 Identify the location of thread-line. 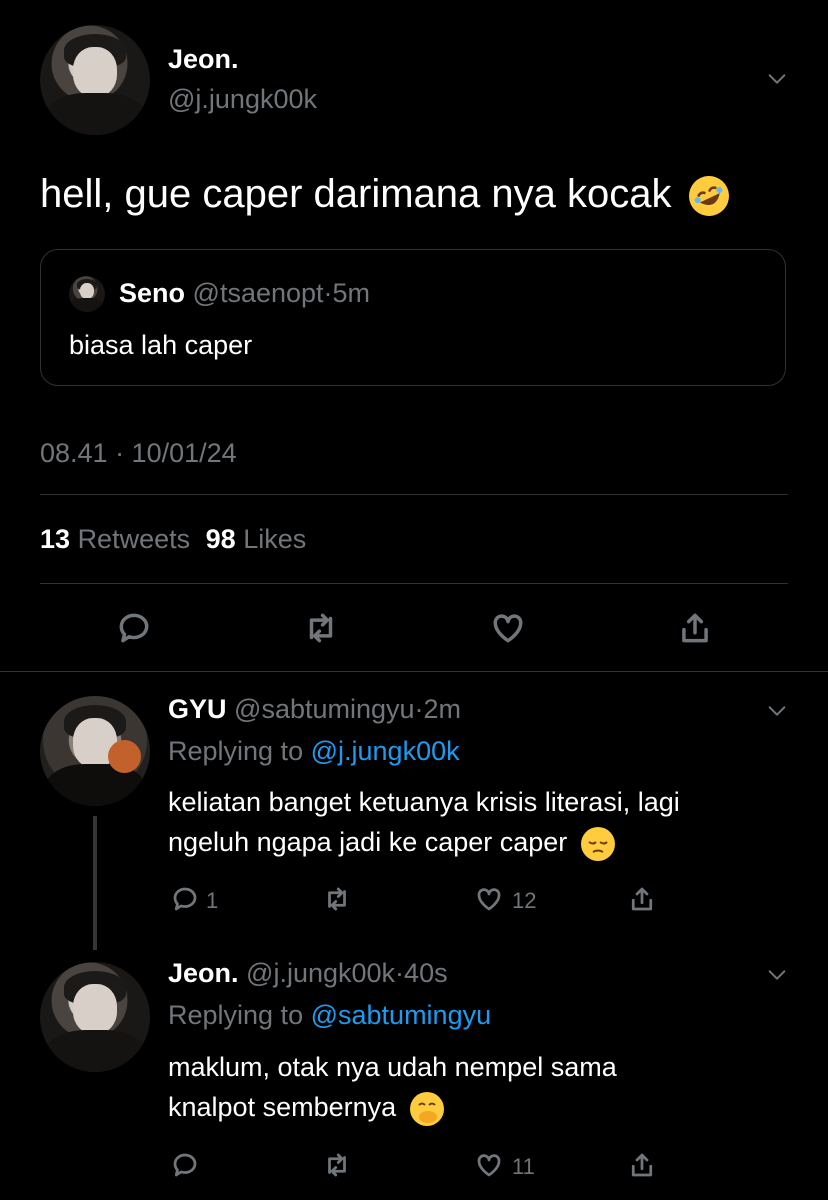
(95, 883).